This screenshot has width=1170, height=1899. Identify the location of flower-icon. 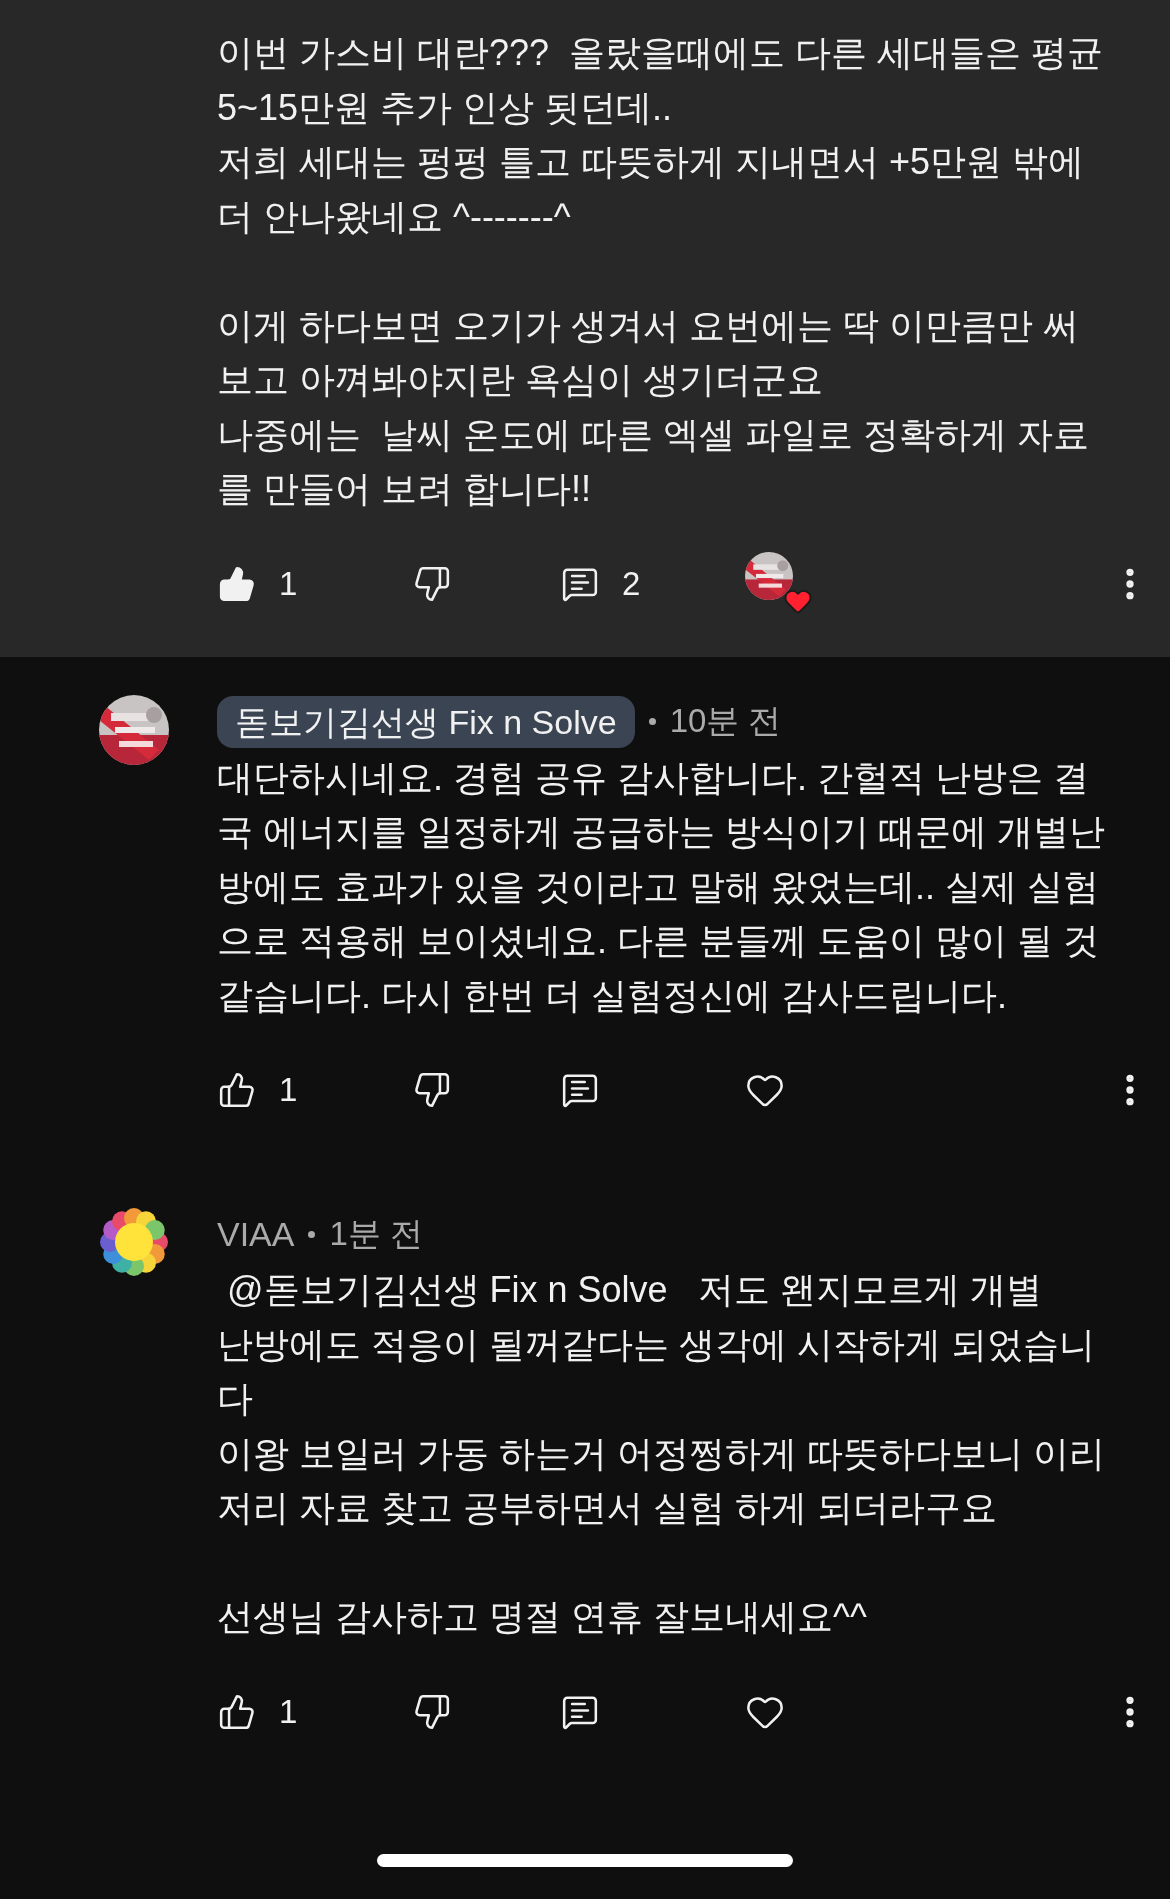
(133, 1242).